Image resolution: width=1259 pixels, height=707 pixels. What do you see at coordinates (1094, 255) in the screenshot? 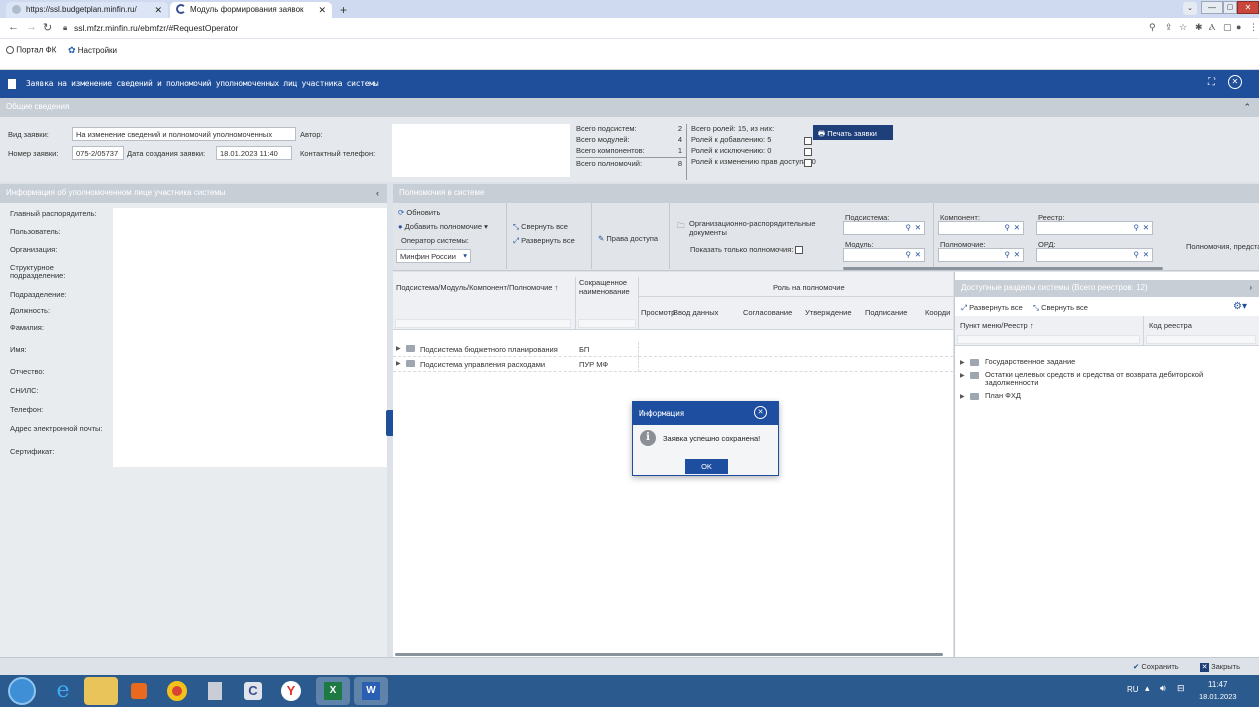
I see `ord-filter: ⚲ ✕` at bounding box center [1094, 255].